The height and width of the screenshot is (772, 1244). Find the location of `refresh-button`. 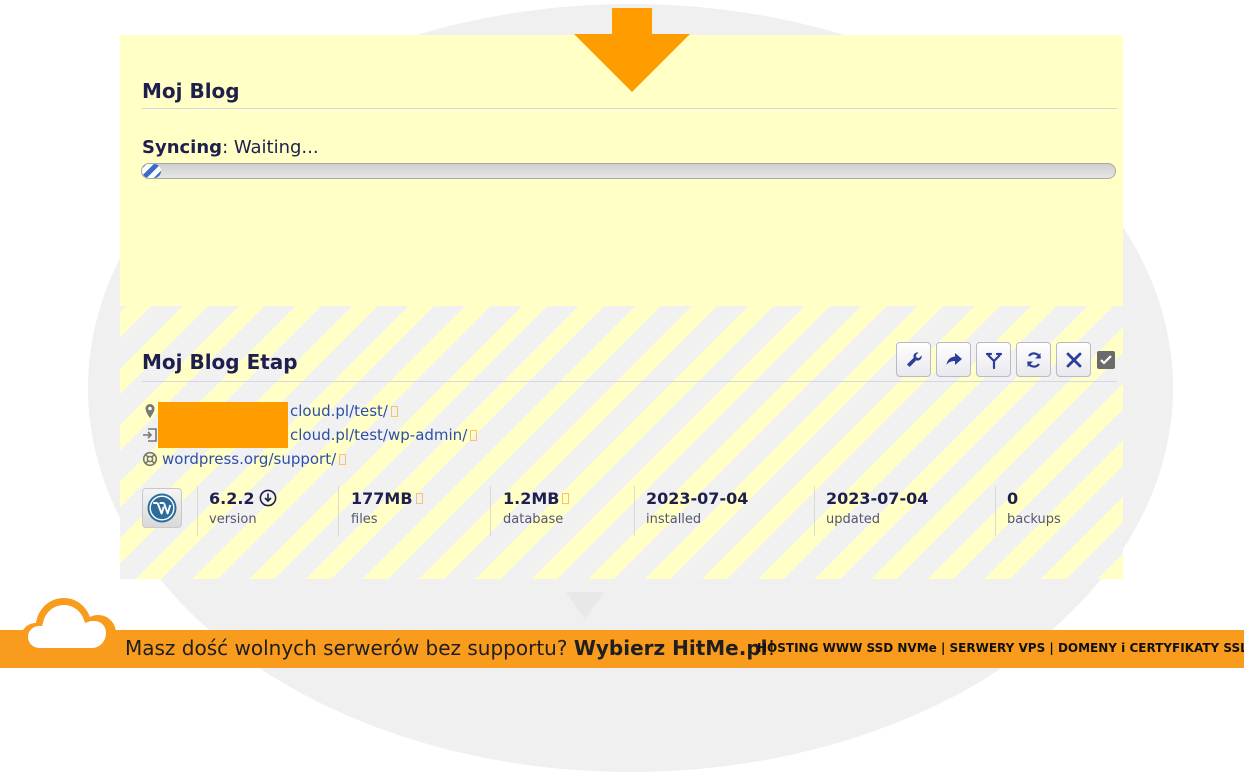

refresh-button is located at coordinates (1033, 359).